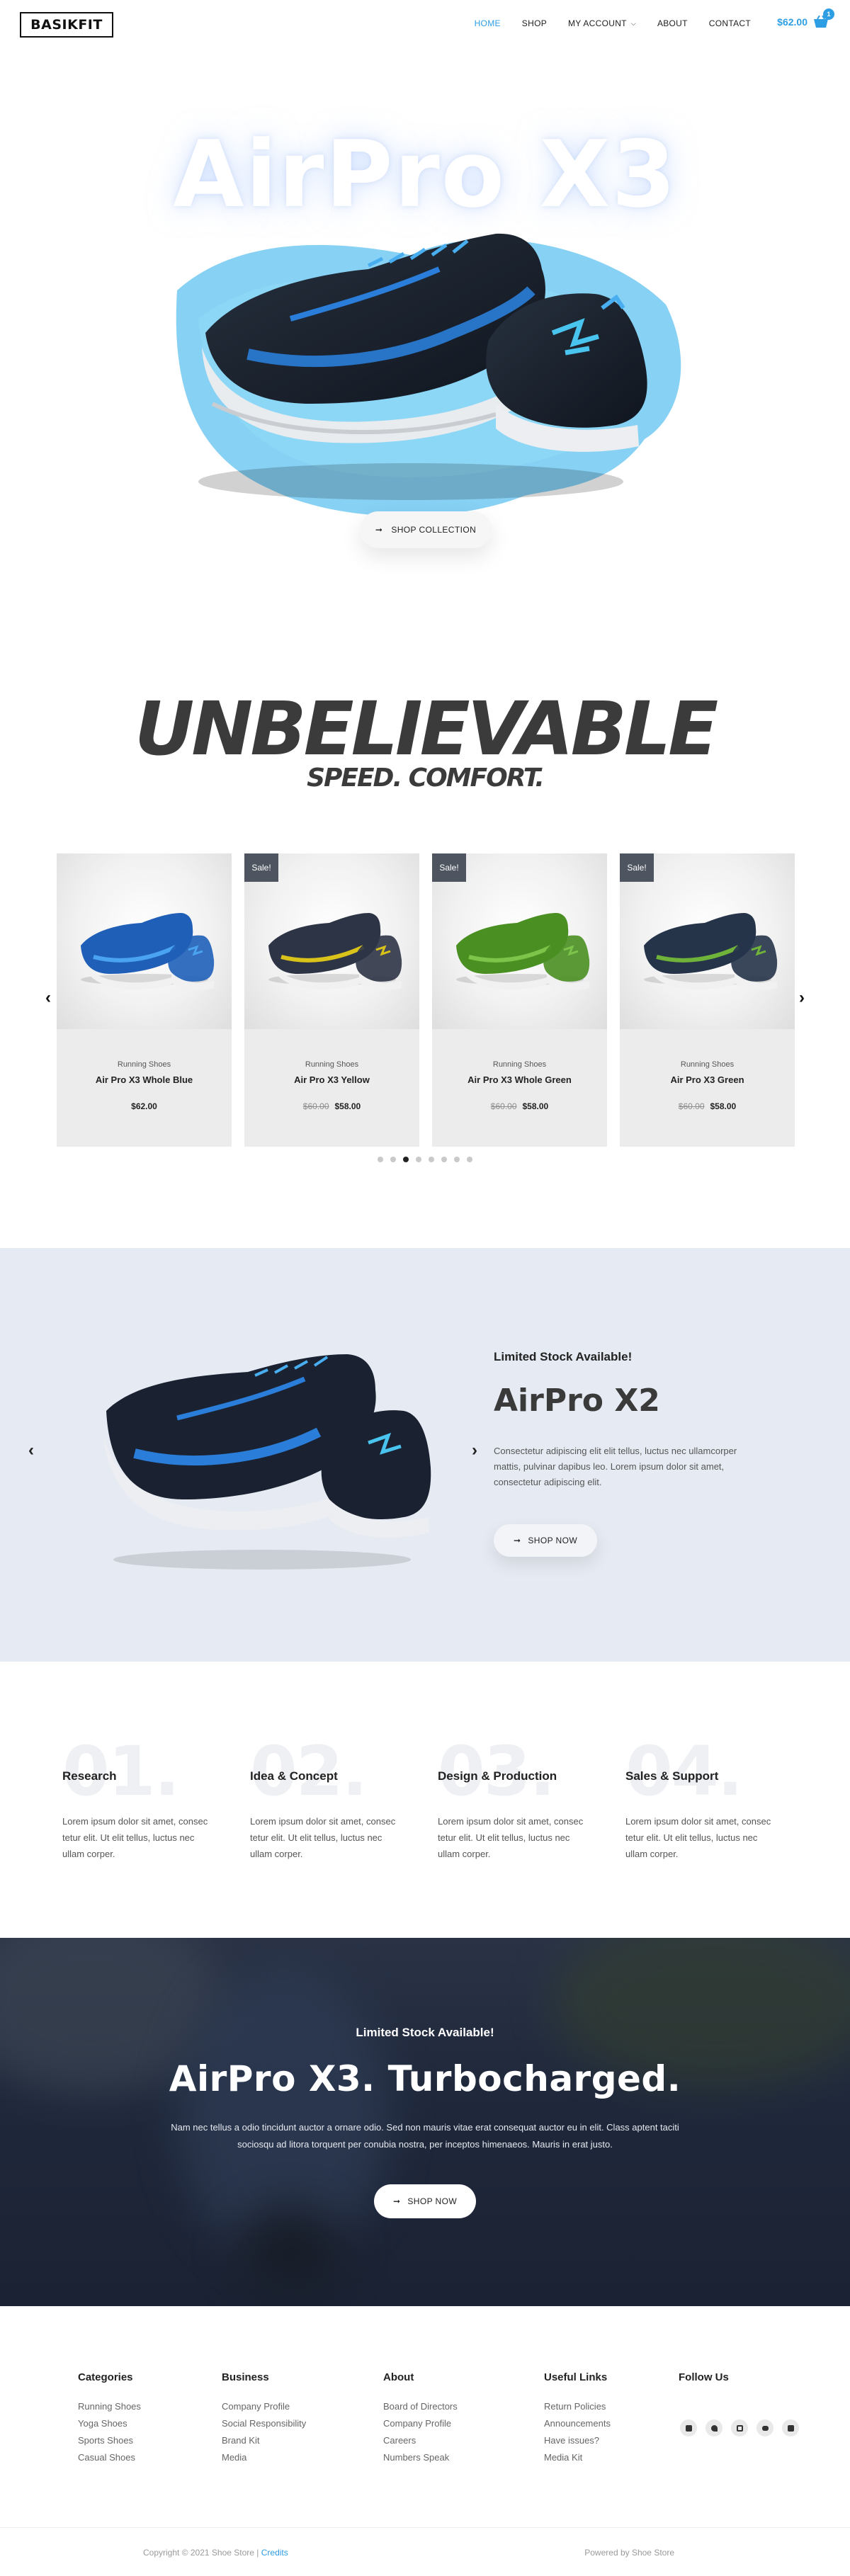 The image size is (850, 2576). I want to click on product-name: Air Pro X3 Yellow, so click(332, 1079).